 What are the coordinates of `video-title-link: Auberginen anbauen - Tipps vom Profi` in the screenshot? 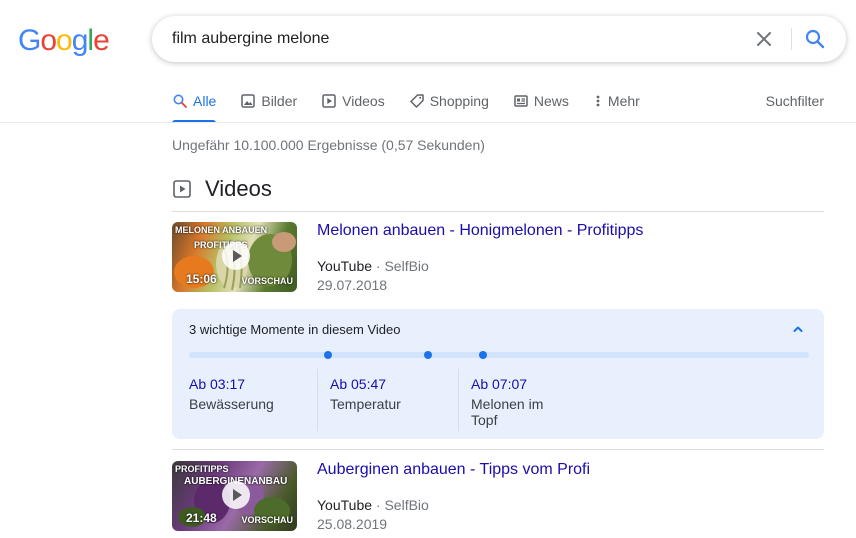 It's located at (453, 470).